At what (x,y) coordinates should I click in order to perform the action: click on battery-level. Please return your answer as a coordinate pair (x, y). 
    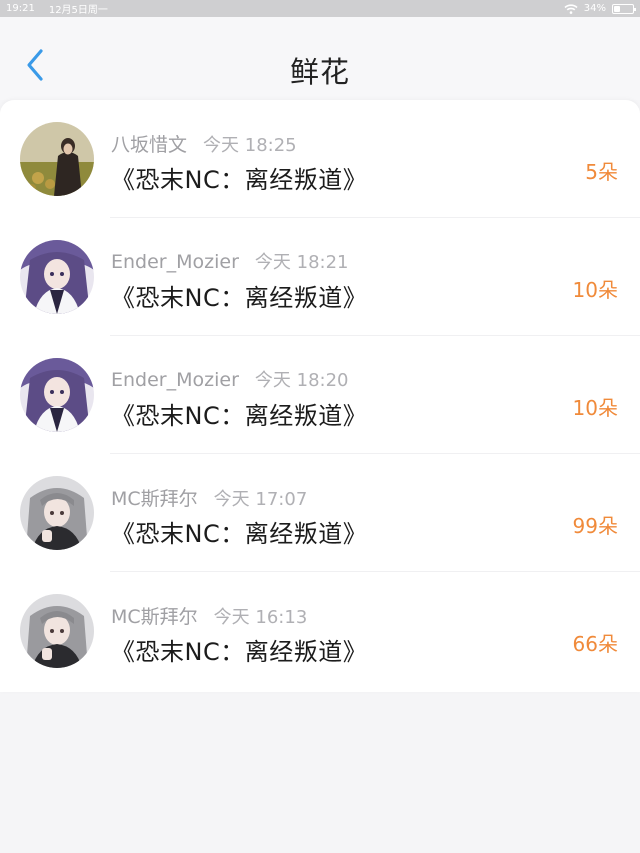
    Looking at the image, I should click on (617, 8).